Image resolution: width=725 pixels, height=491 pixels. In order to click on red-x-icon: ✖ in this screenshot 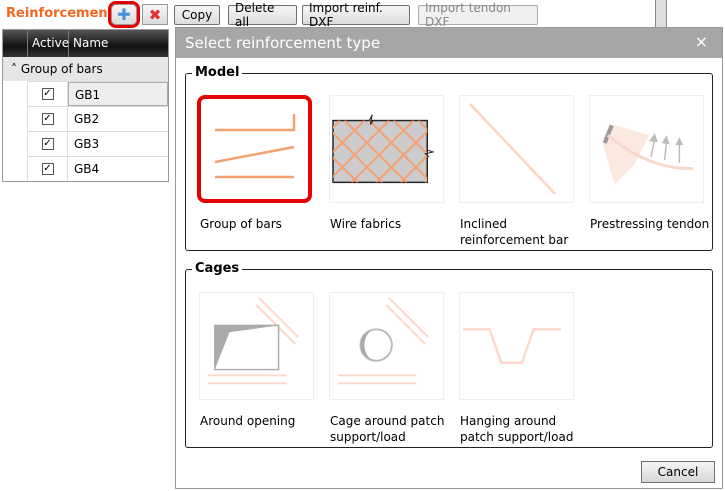, I will do `click(155, 14)`.